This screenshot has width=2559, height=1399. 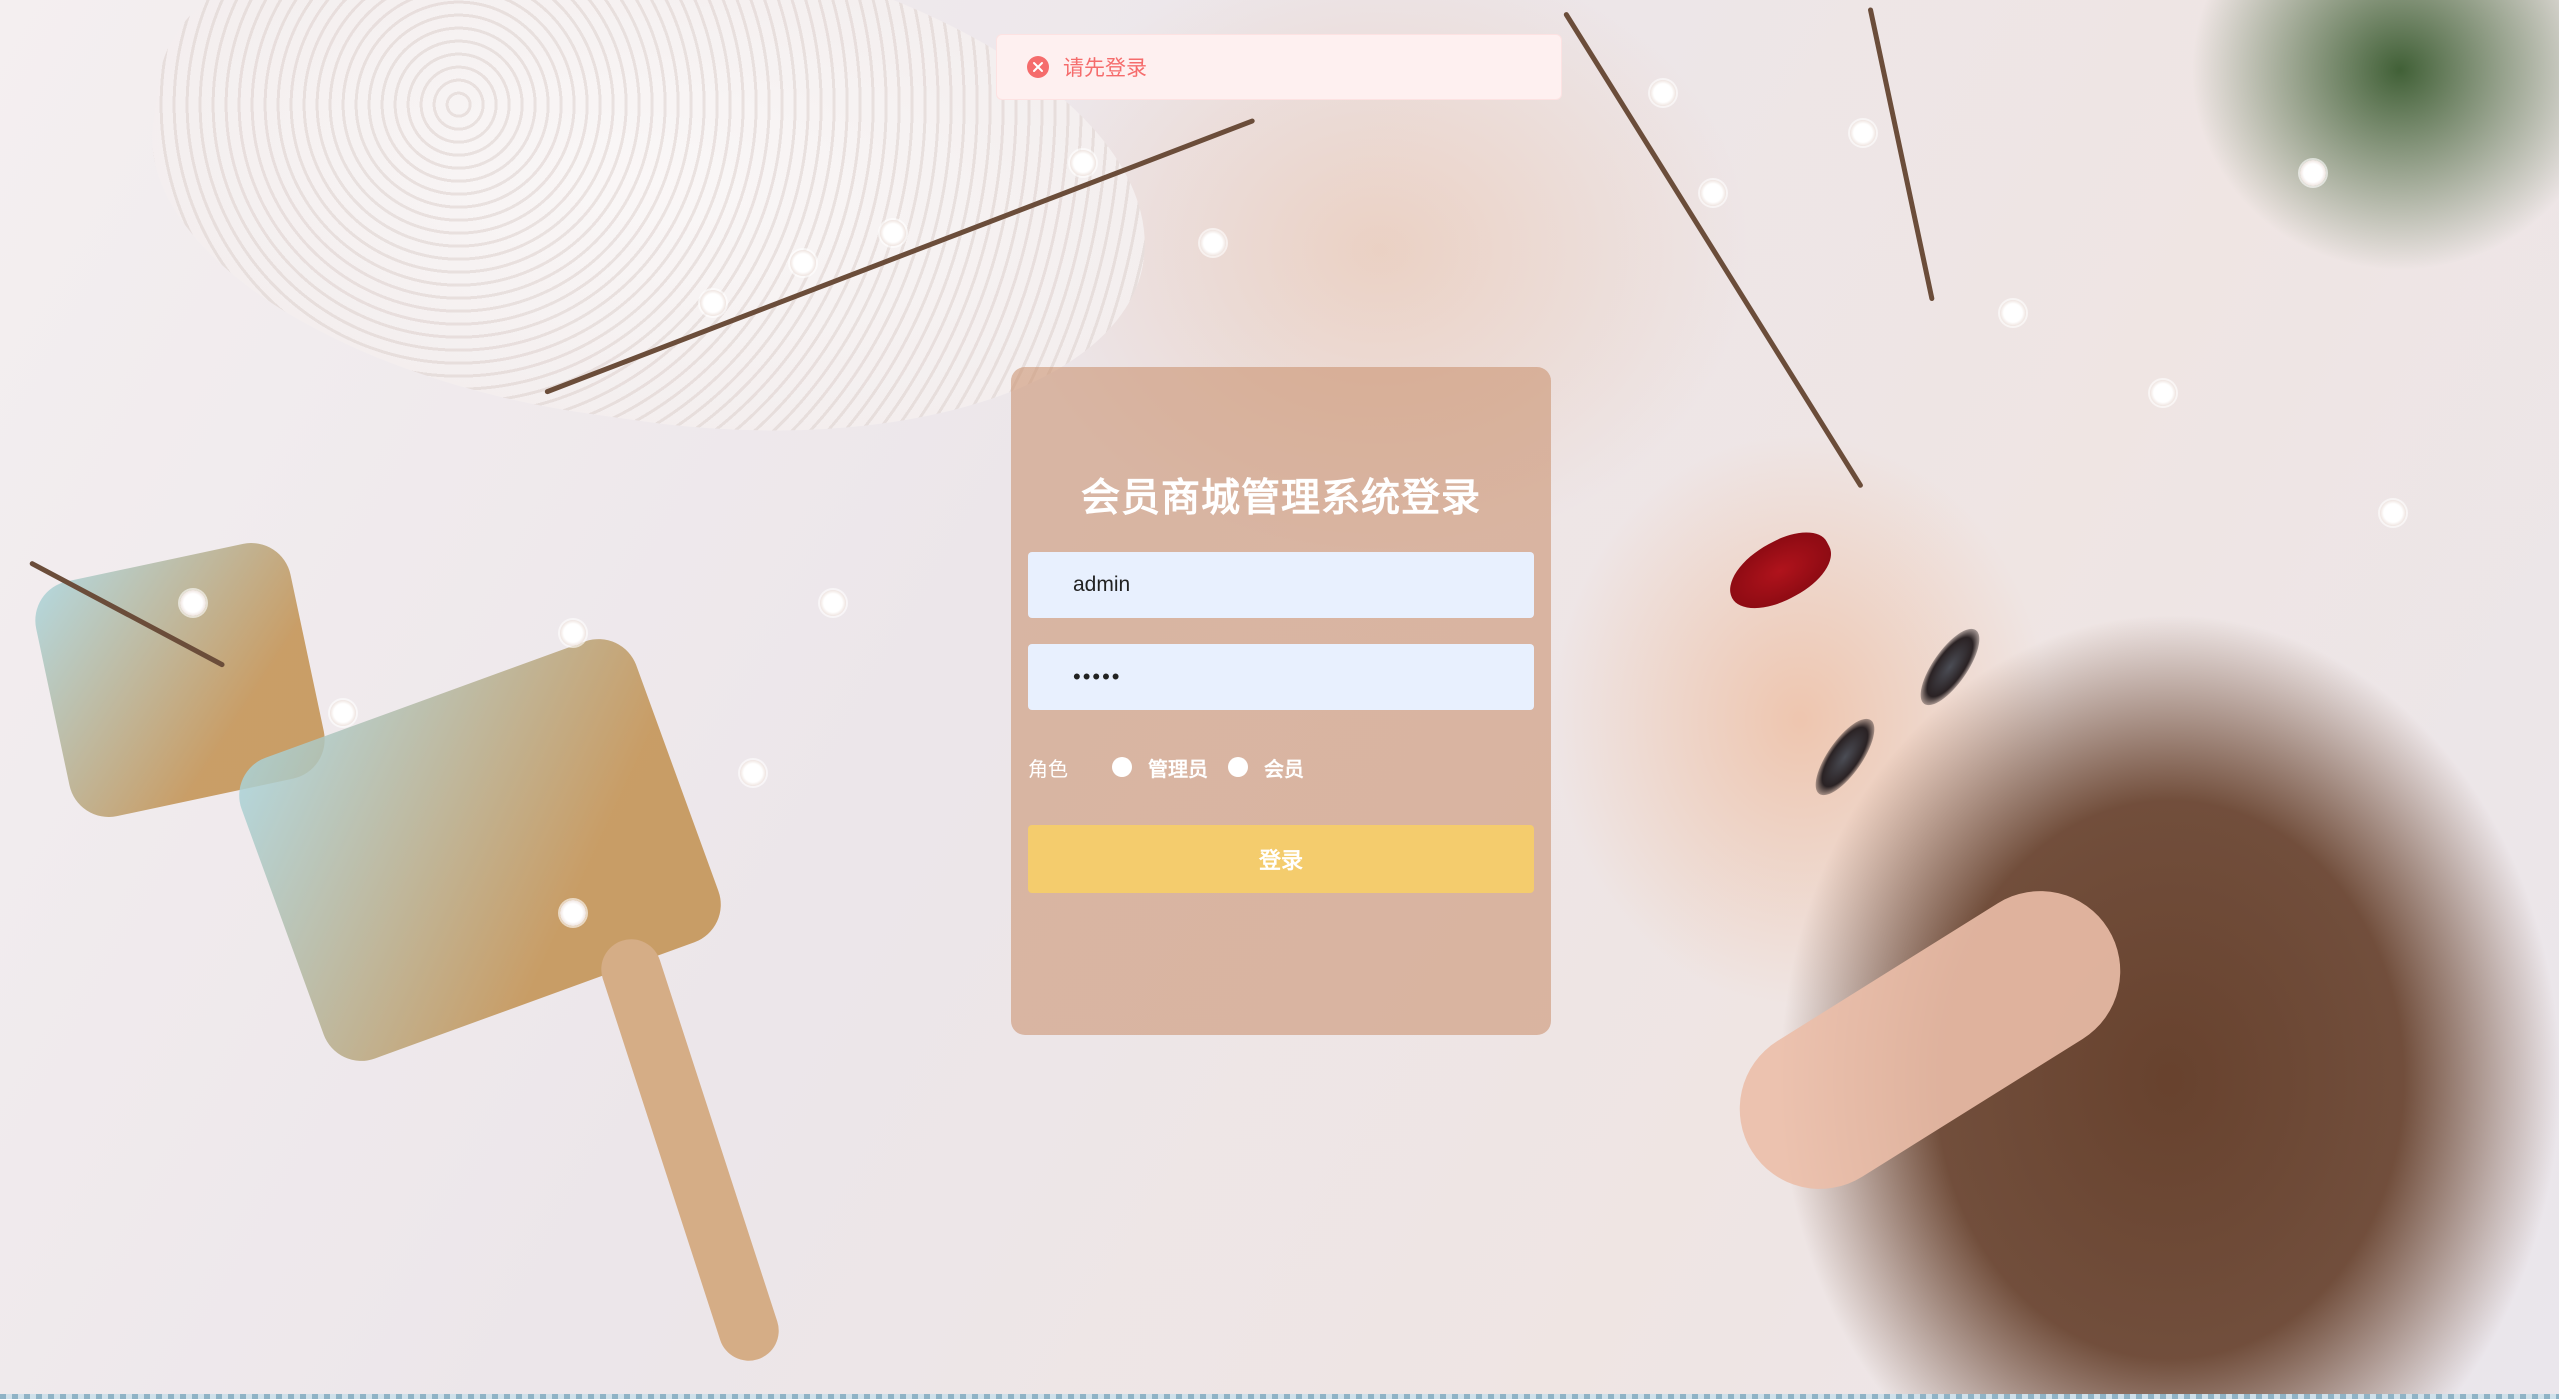 I want to click on bottom-border, so click(x=1279, y=1396).